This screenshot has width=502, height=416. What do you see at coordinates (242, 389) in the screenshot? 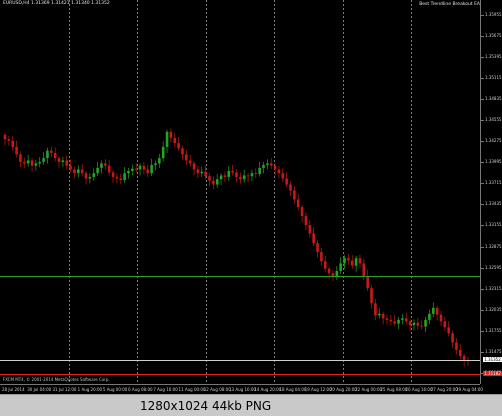
I see `time-axis-label: 13 Aug 16:00` at bounding box center [242, 389].